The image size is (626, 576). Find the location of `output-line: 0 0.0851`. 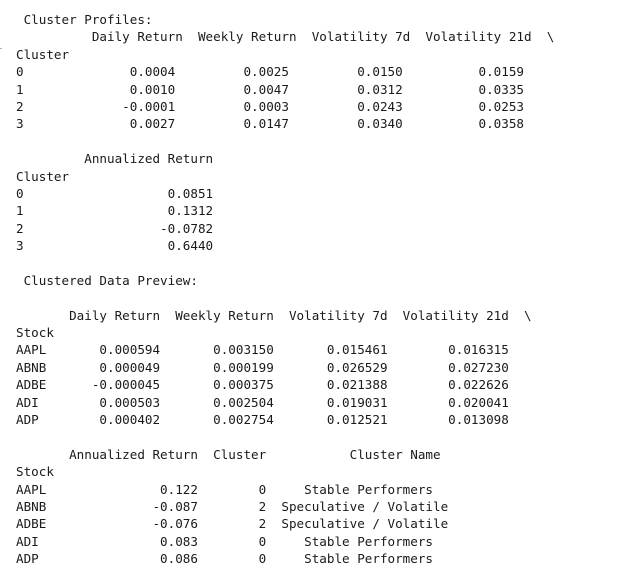

output-line: 0 0.0851 is located at coordinates (115, 193).